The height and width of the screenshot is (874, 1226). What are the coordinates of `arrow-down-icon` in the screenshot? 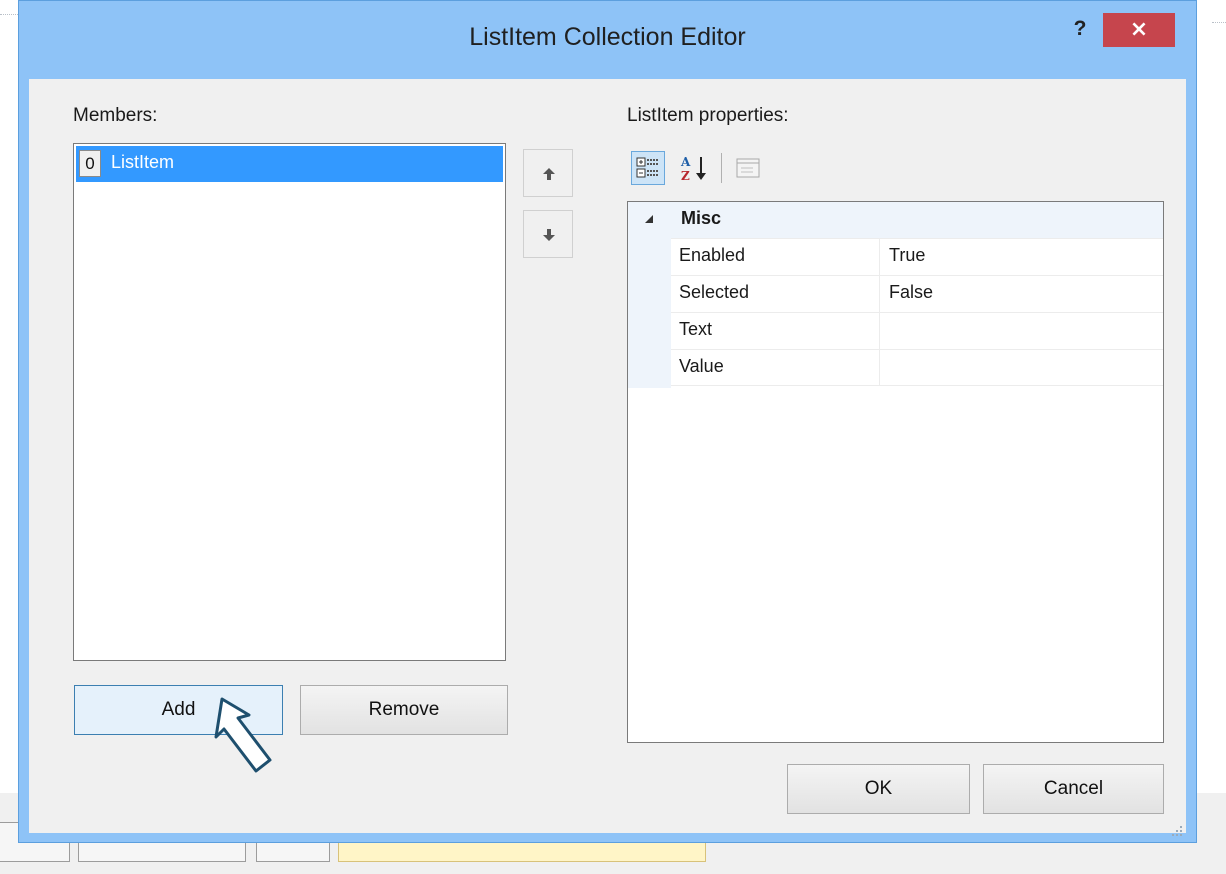 It's located at (549, 235).